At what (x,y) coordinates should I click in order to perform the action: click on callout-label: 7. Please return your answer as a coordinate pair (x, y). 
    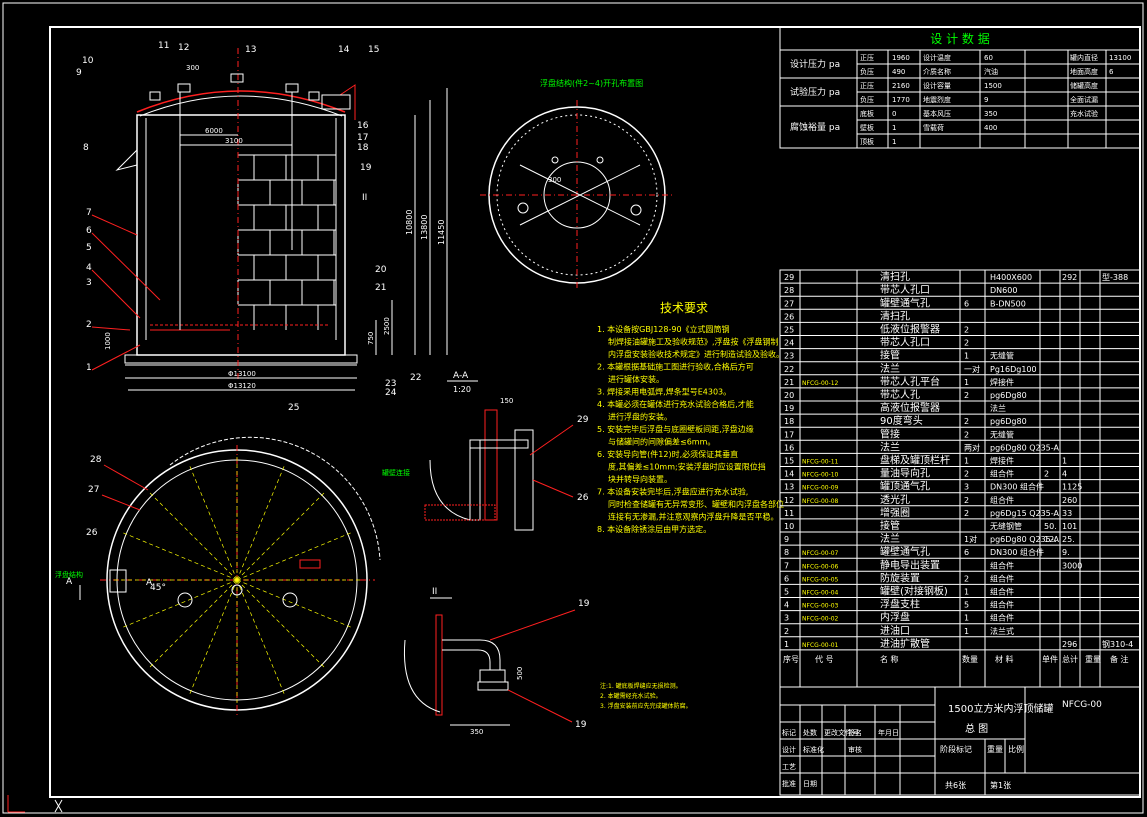
    Looking at the image, I should click on (89, 213).